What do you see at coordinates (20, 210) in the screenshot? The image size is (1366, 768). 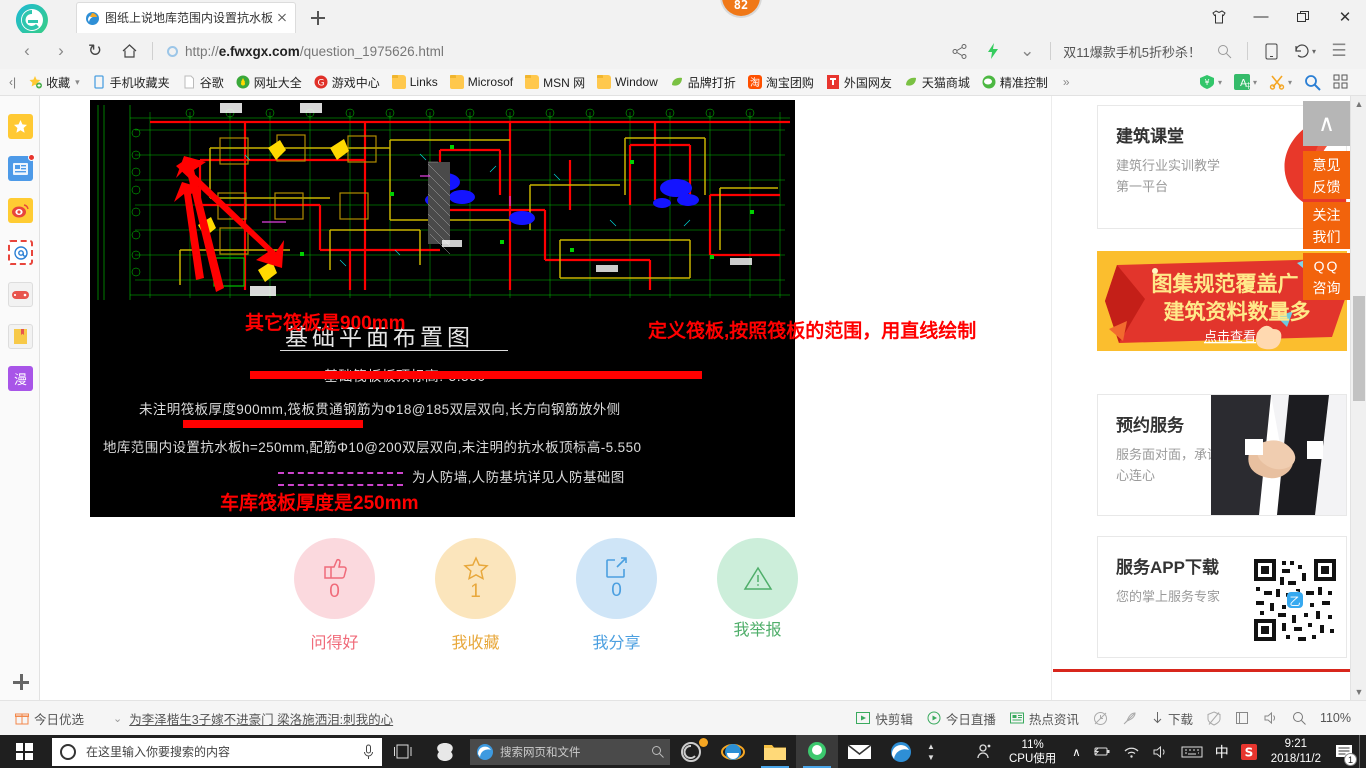 I see `weibo-icon` at bounding box center [20, 210].